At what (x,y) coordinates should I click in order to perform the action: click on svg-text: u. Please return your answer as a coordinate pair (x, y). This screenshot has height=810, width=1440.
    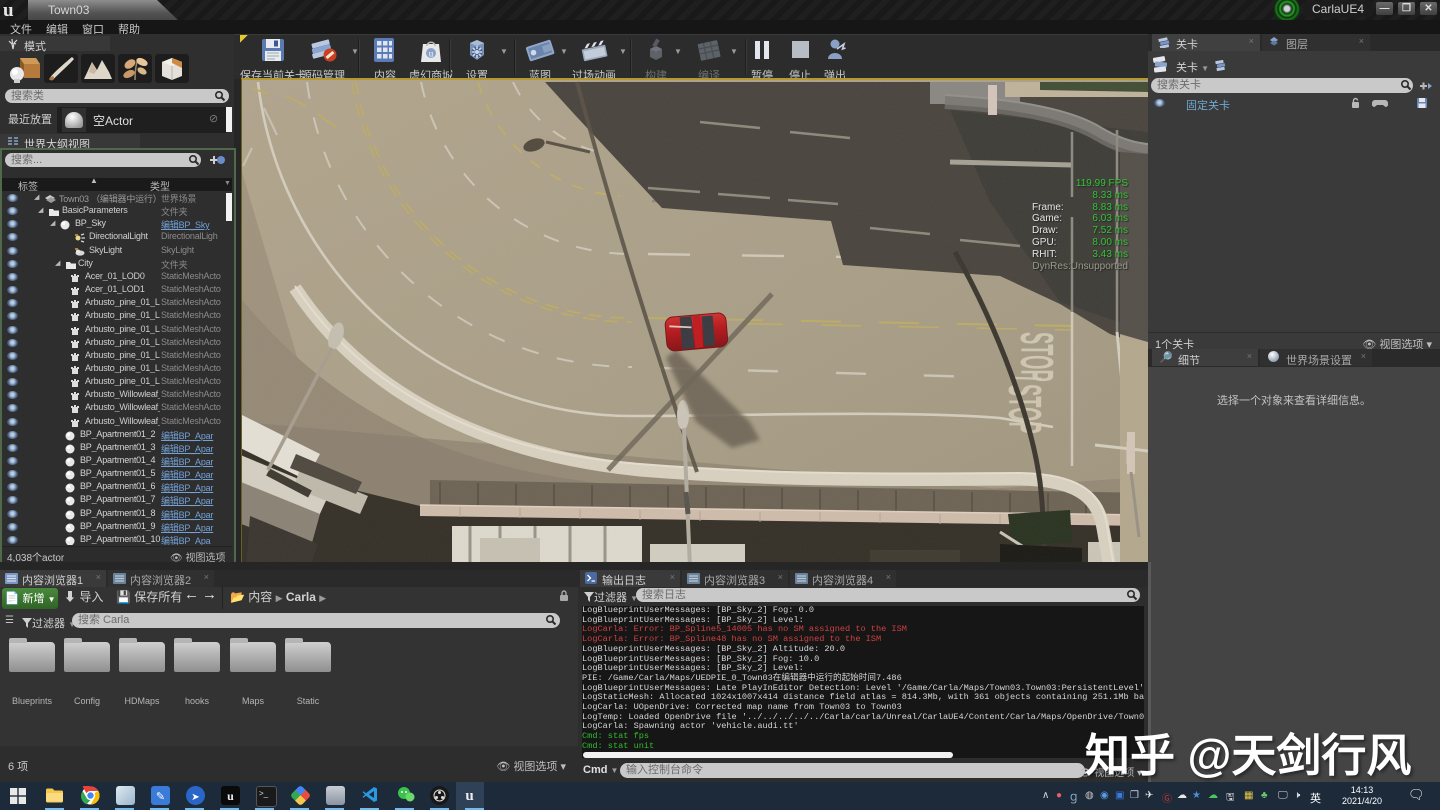
    Looking at the image, I should click on (431, 54).